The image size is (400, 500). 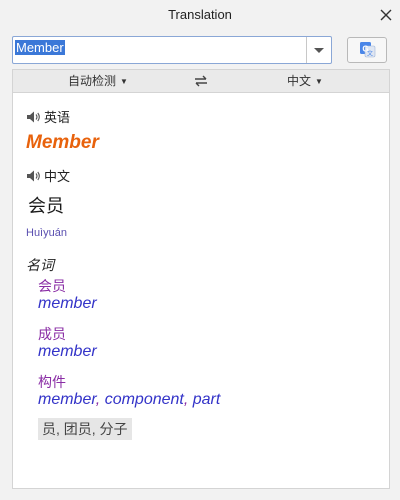 I want to click on window-title: Translation, so click(x=200, y=14).